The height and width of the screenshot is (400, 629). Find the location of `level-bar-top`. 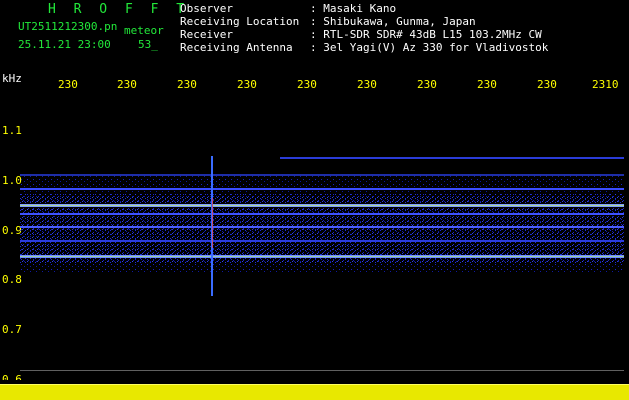

level-bar-top is located at coordinates (314, 382).